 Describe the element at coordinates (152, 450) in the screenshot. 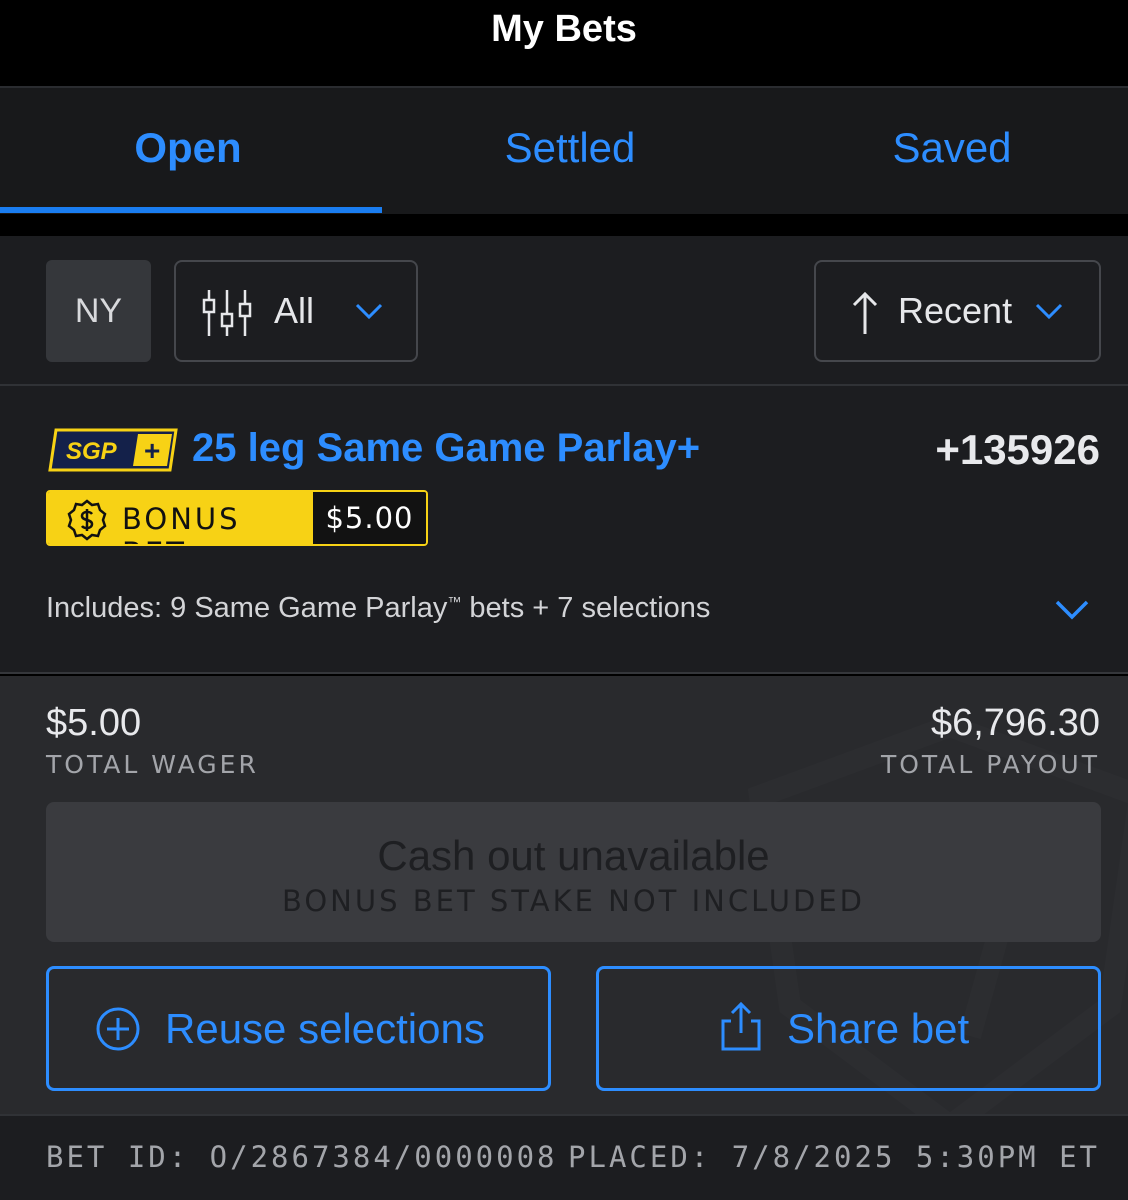

I see `sgp-badge-plus: +` at that location.